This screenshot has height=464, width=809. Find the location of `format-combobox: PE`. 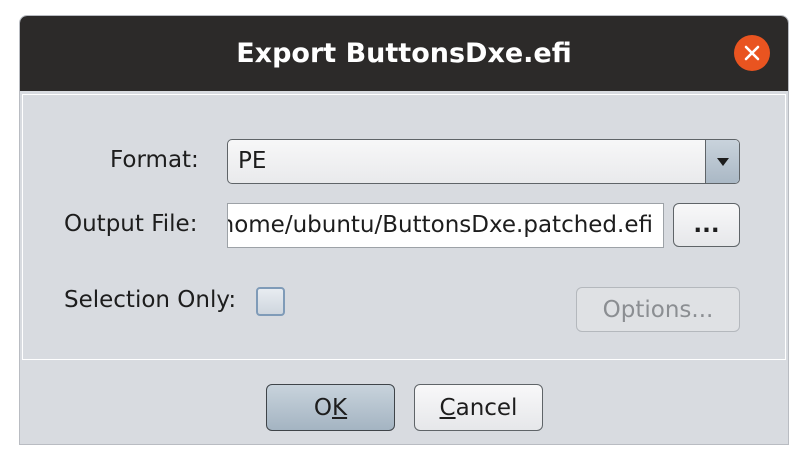

format-combobox: PE is located at coordinates (483, 161).